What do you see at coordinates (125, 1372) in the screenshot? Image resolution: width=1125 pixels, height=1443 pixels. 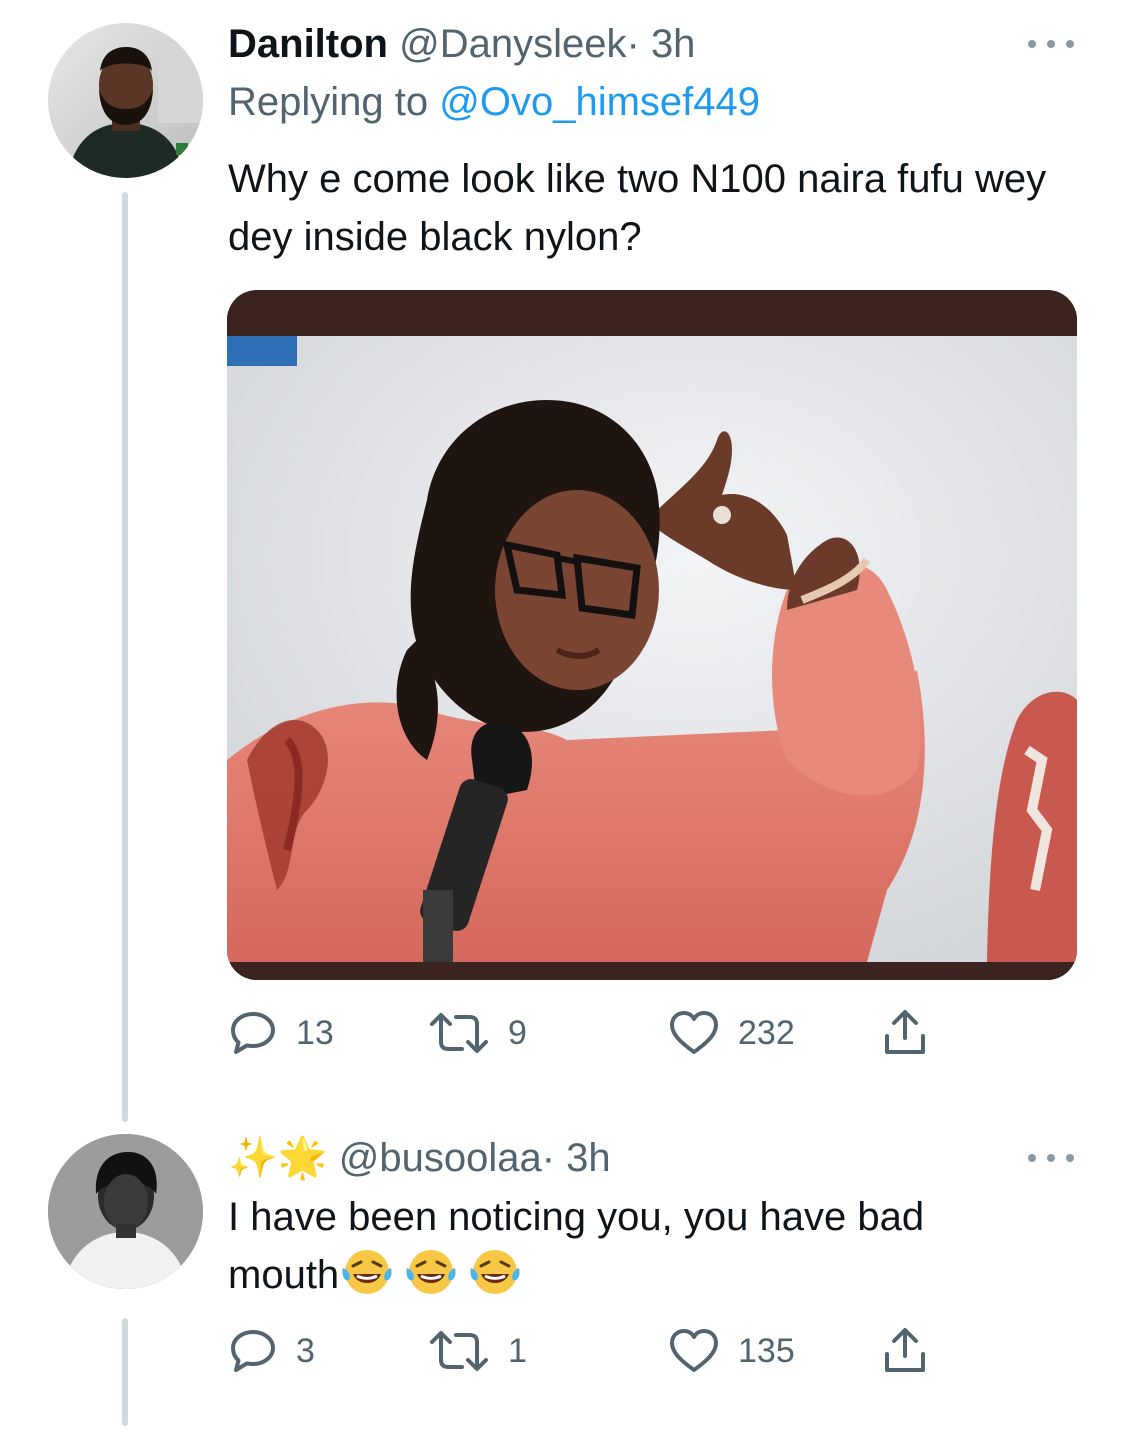 I see `thread-line-lower` at bounding box center [125, 1372].